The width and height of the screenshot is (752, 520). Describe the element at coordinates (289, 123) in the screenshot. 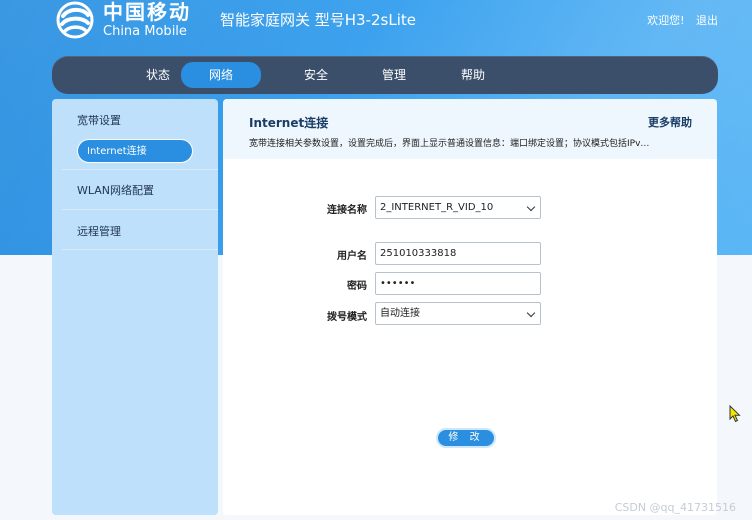

I see `page-title: Internet连接` at that location.